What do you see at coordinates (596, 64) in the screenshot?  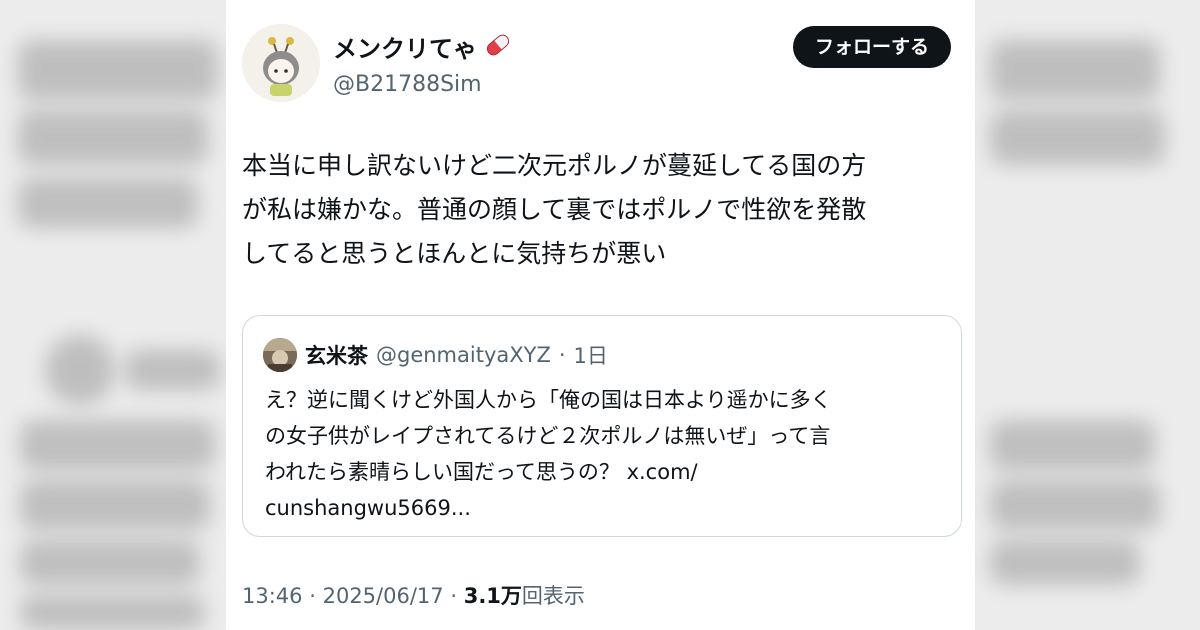 I see `tweet-header: メンクリてゃ @B21788Sim フォローする` at bounding box center [596, 64].